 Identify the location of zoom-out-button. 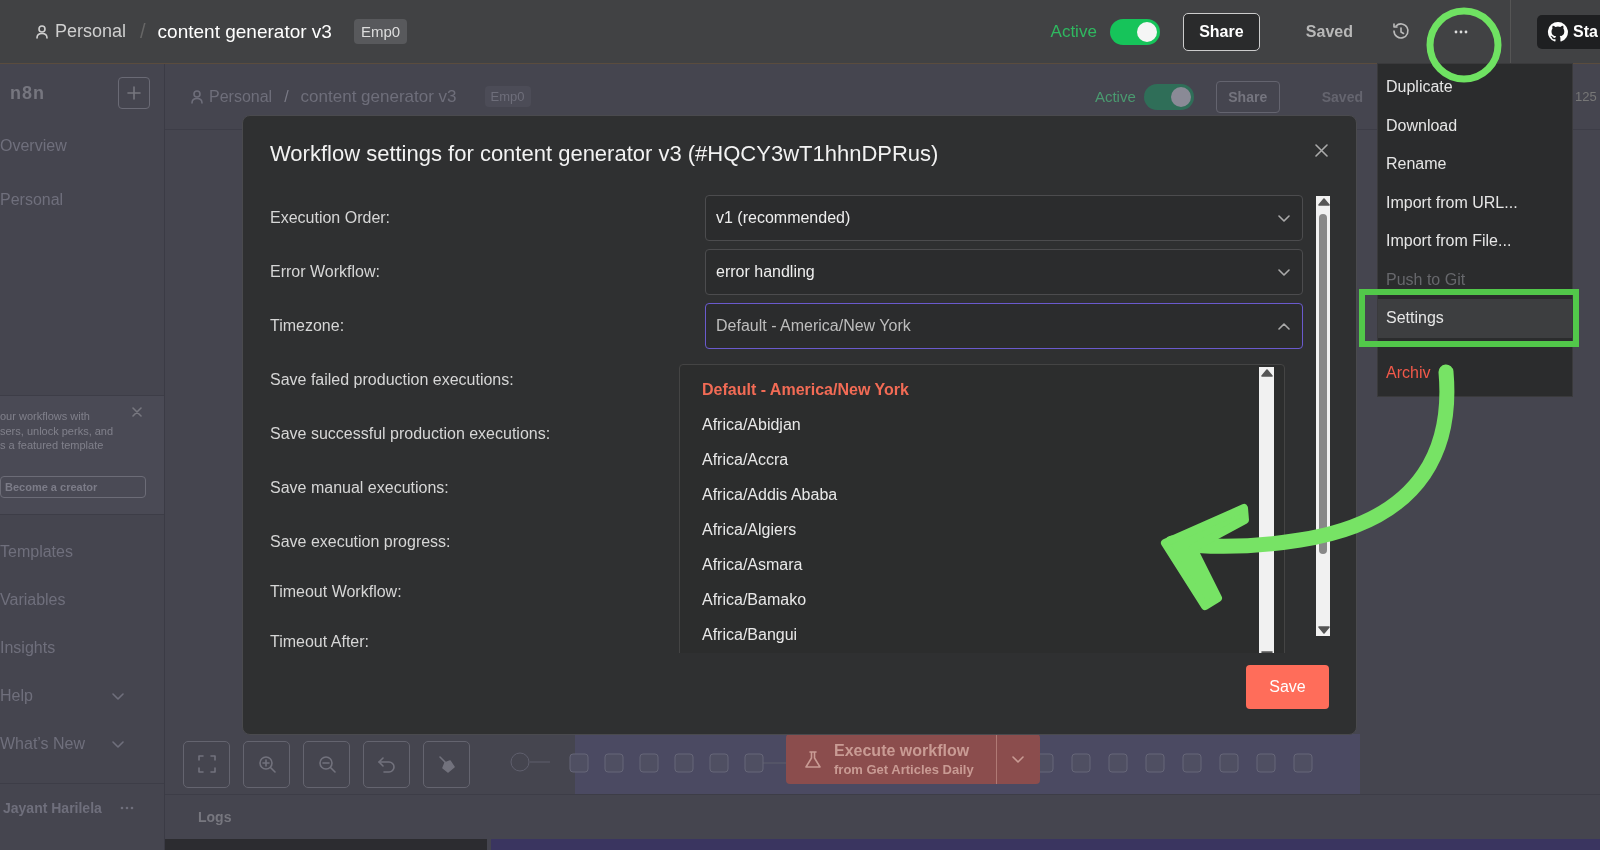
(326, 764).